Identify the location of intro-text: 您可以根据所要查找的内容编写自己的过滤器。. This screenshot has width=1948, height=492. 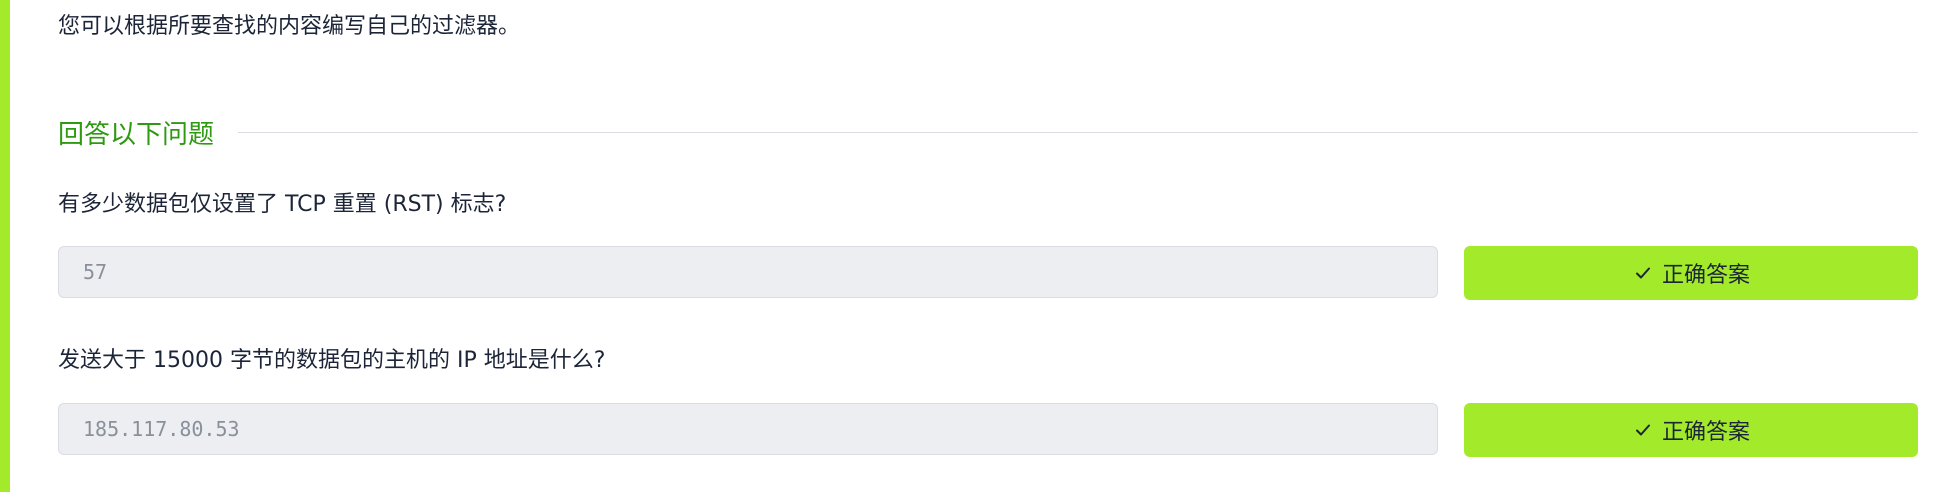
(289, 26).